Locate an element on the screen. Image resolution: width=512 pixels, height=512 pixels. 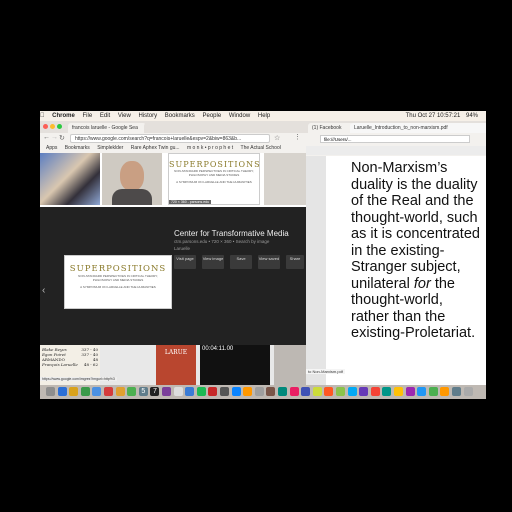
menu-people: People is located at coordinates (211, 116).